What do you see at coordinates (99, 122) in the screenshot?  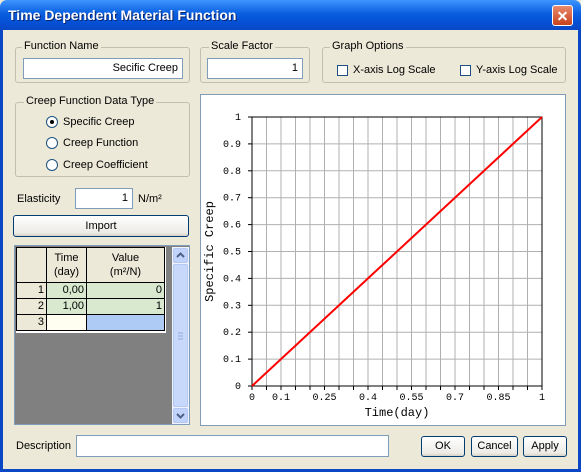 I see `radio-specific-creep-label: Specific Creep` at bounding box center [99, 122].